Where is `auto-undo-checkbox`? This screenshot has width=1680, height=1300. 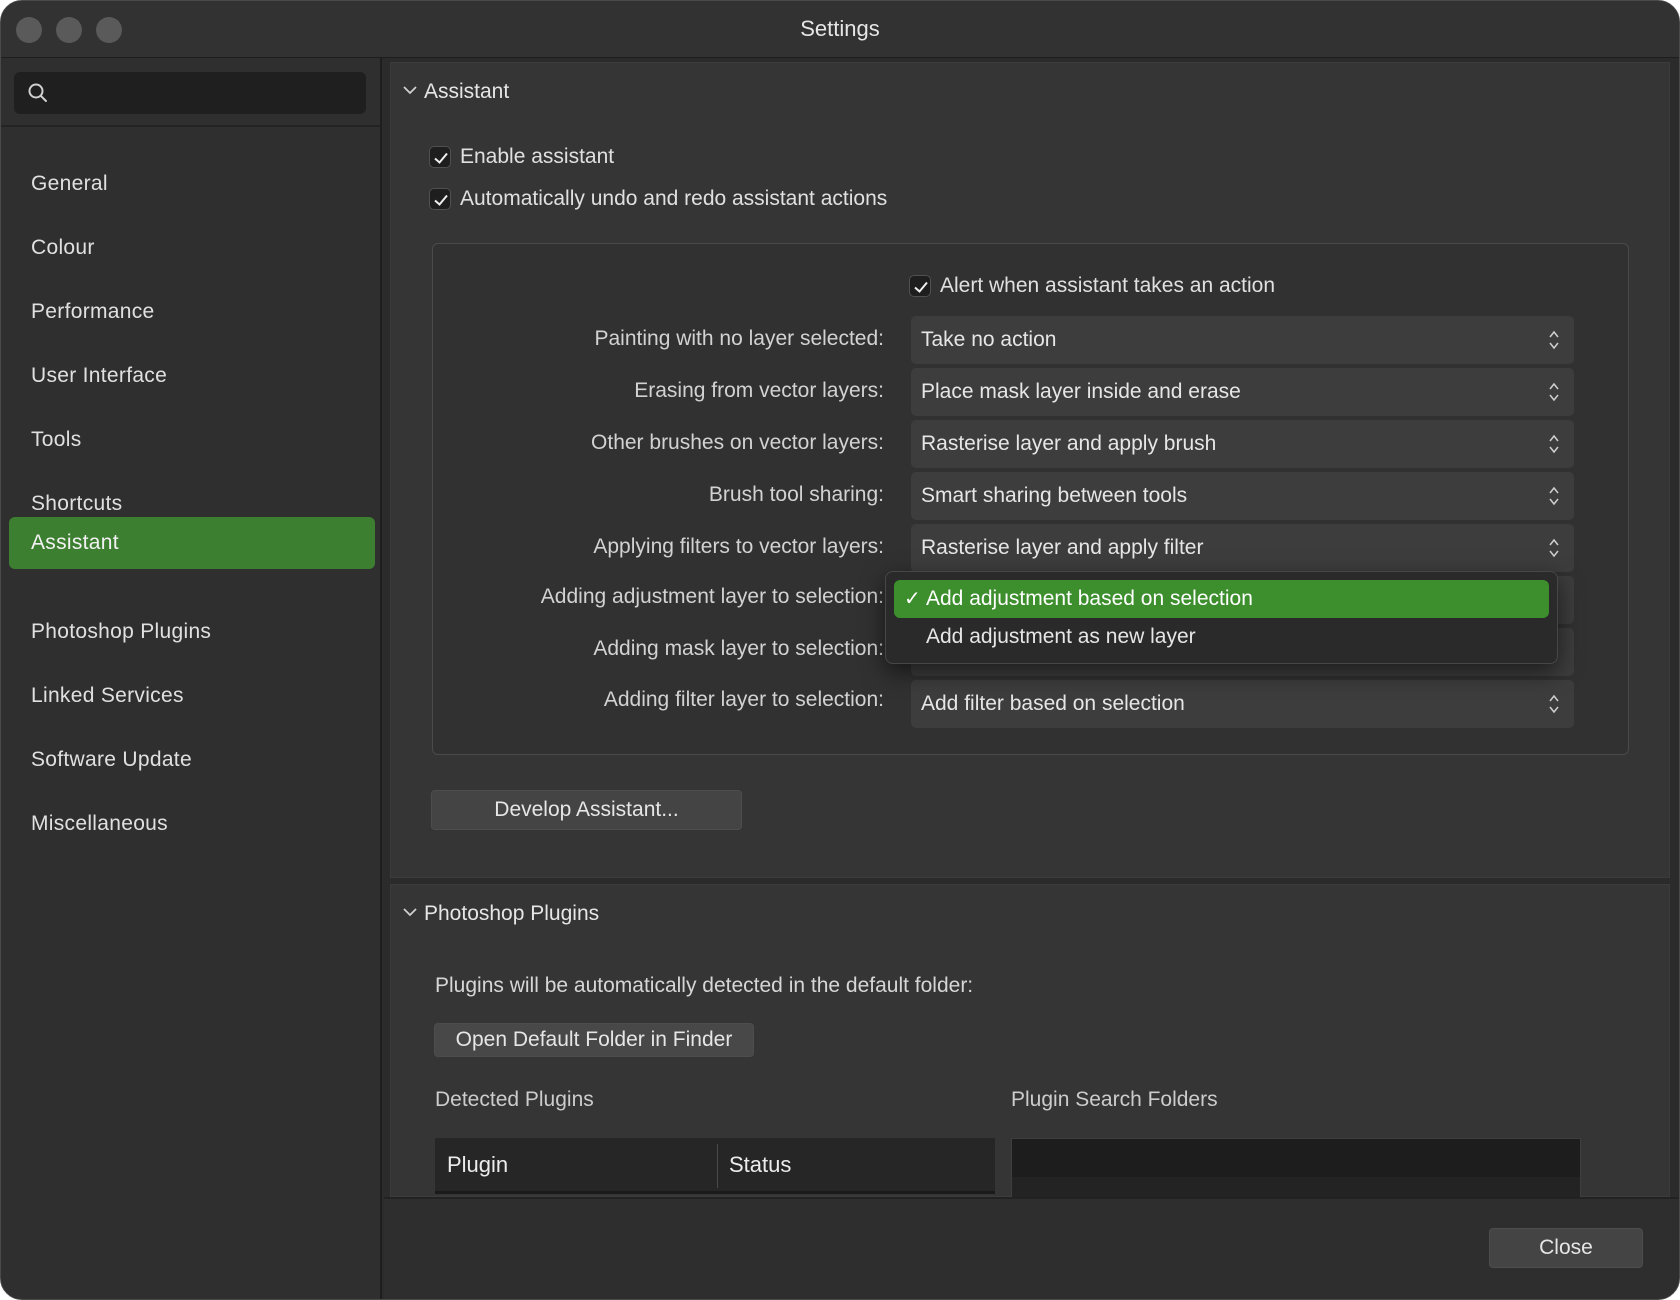 auto-undo-checkbox is located at coordinates (440, 199).